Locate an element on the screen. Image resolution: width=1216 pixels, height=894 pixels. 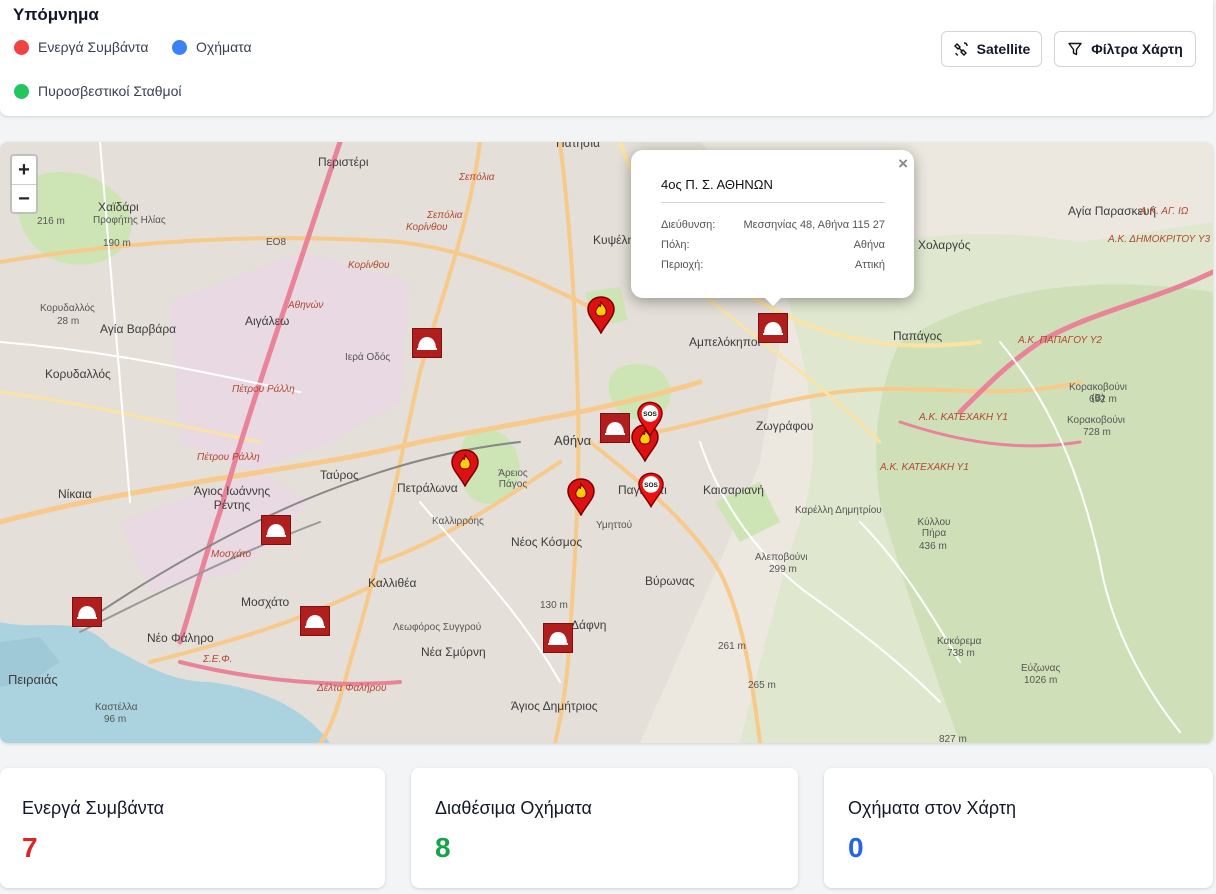
map-label: Παπάγος is located at coordinates (918, 336).